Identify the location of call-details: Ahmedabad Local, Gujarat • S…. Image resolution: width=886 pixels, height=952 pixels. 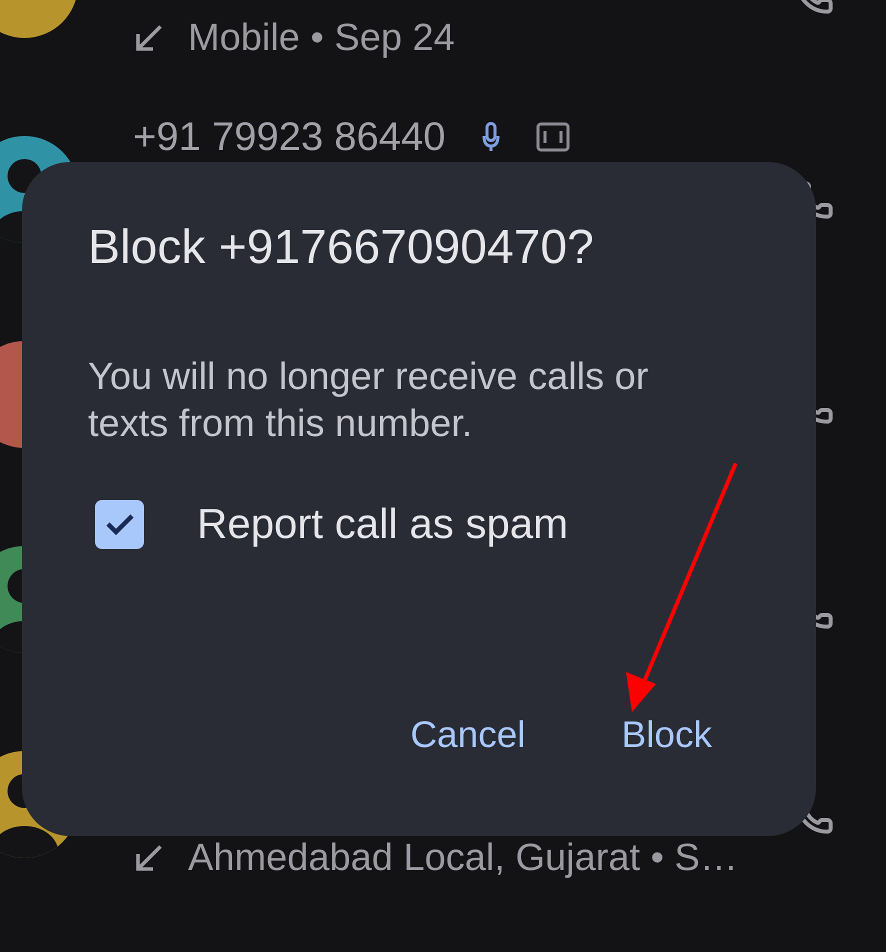
(463, 858).